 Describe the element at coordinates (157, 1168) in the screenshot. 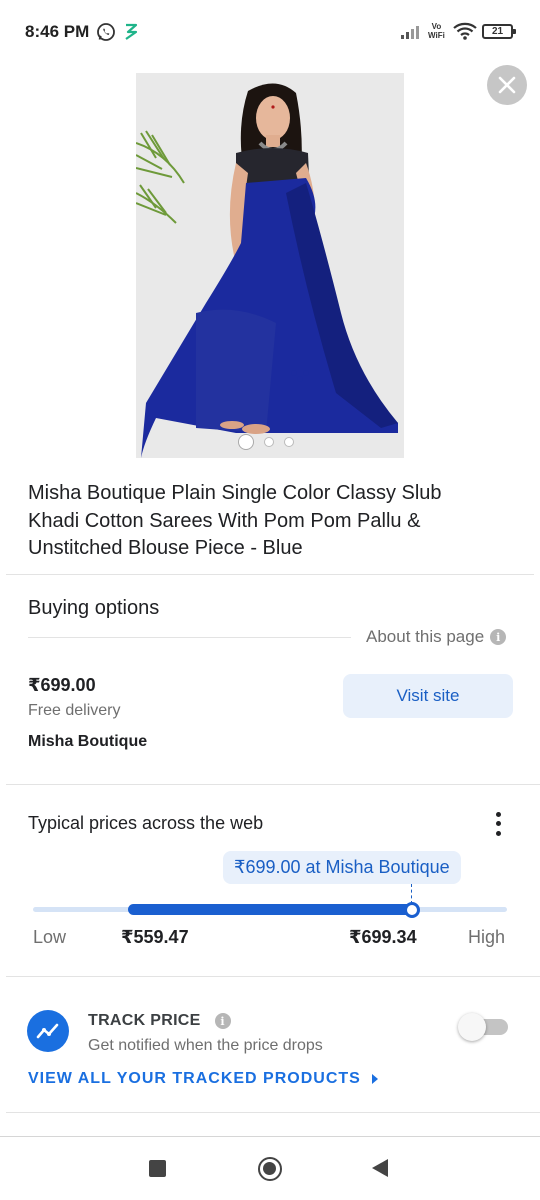

I see `recents-button` at that location.